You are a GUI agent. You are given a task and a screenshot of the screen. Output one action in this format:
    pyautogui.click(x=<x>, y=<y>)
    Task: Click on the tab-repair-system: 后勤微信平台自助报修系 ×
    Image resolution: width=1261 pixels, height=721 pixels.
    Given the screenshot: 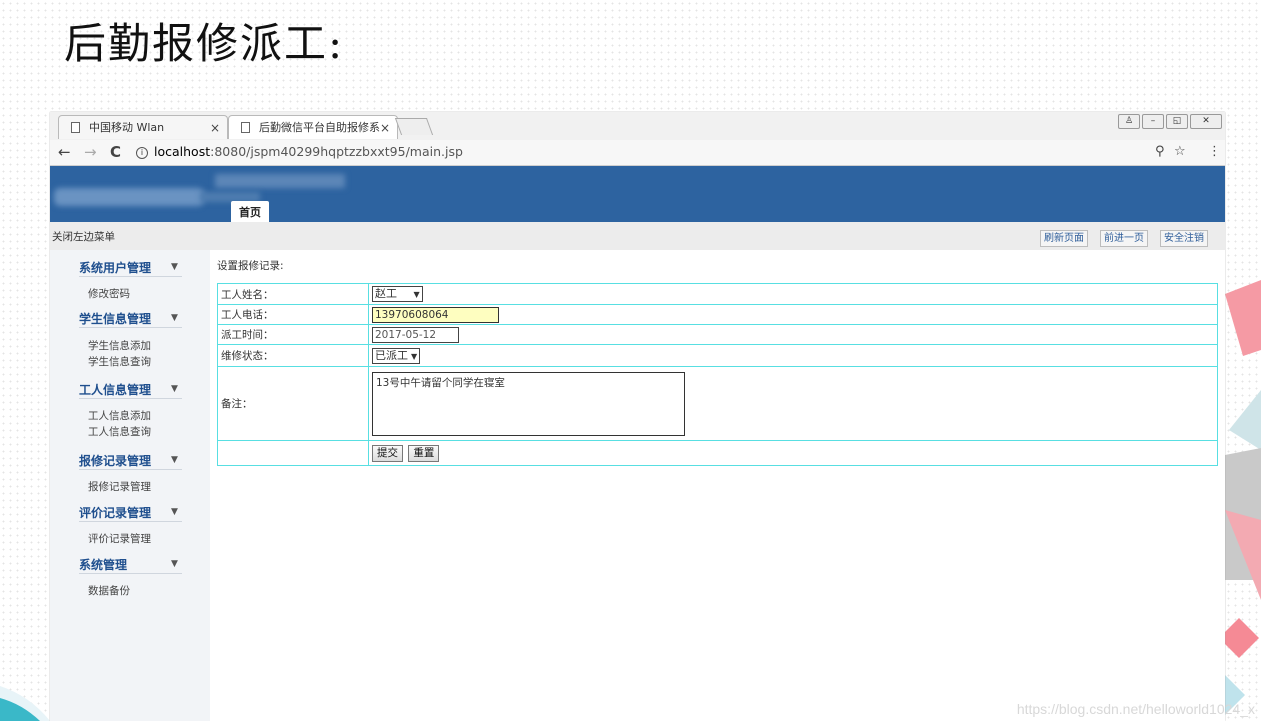 What is the action you would take?
    pyautogui.click(x=313, y=127)
    